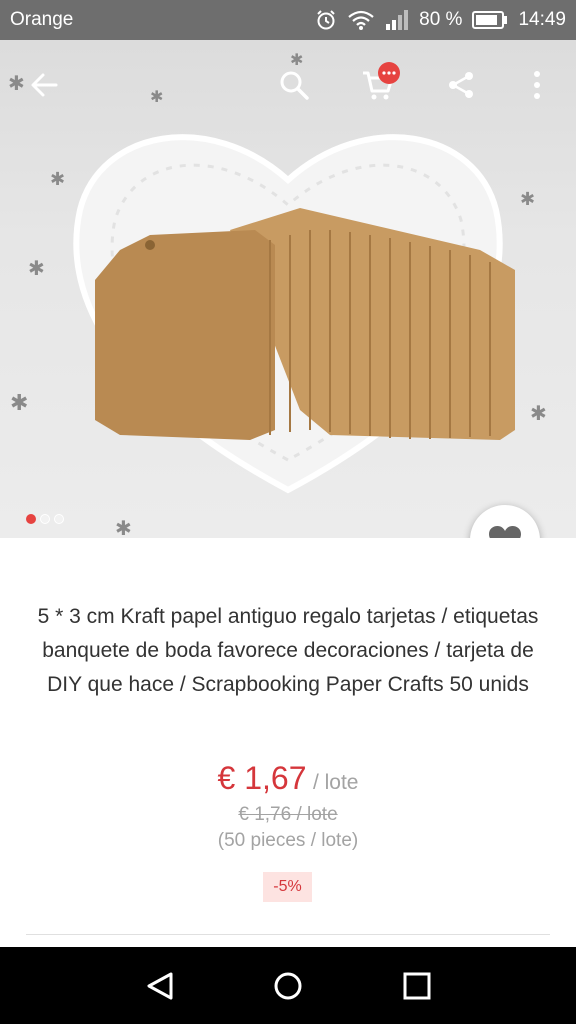 This screenshot has width=576, height=1024. I want to click on battery-icon, so click(490, 20).